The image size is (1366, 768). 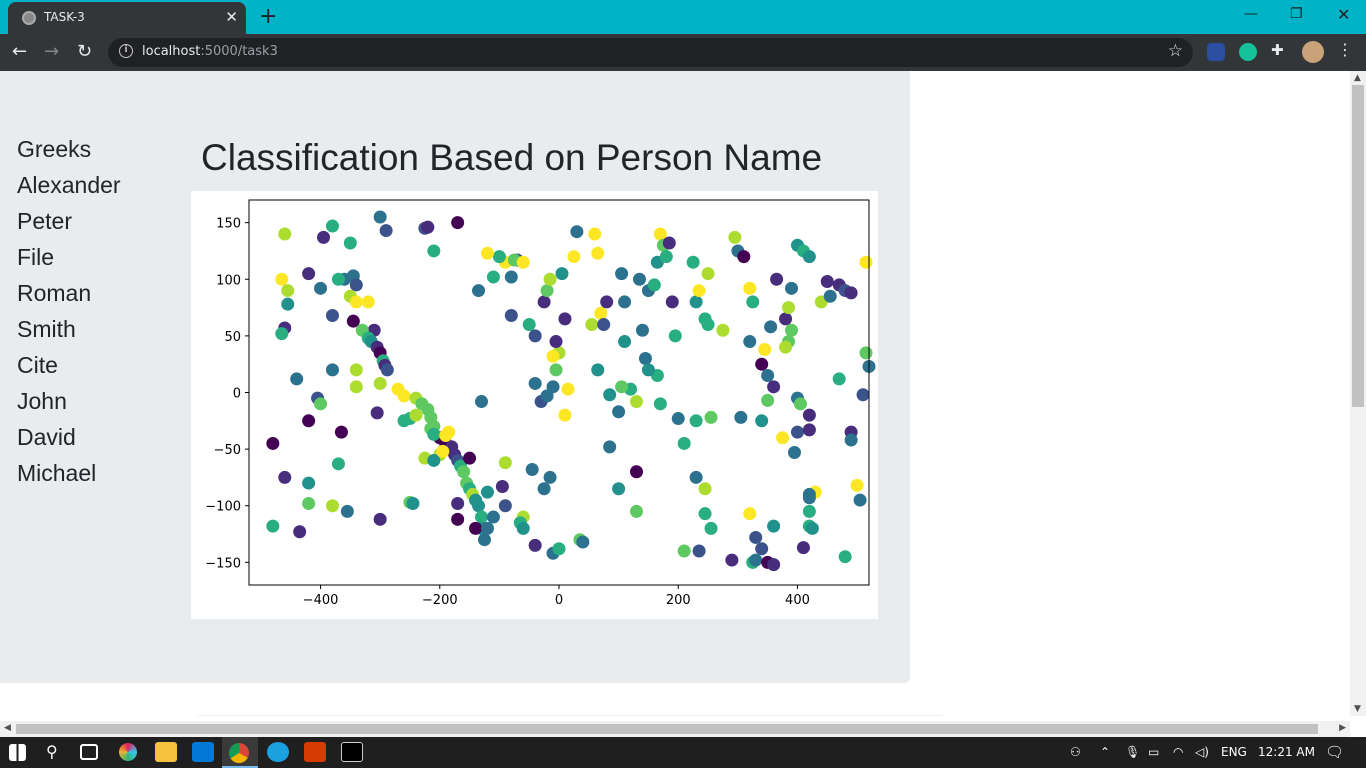 I want to click on avatar, so click(x=1313, y=52).